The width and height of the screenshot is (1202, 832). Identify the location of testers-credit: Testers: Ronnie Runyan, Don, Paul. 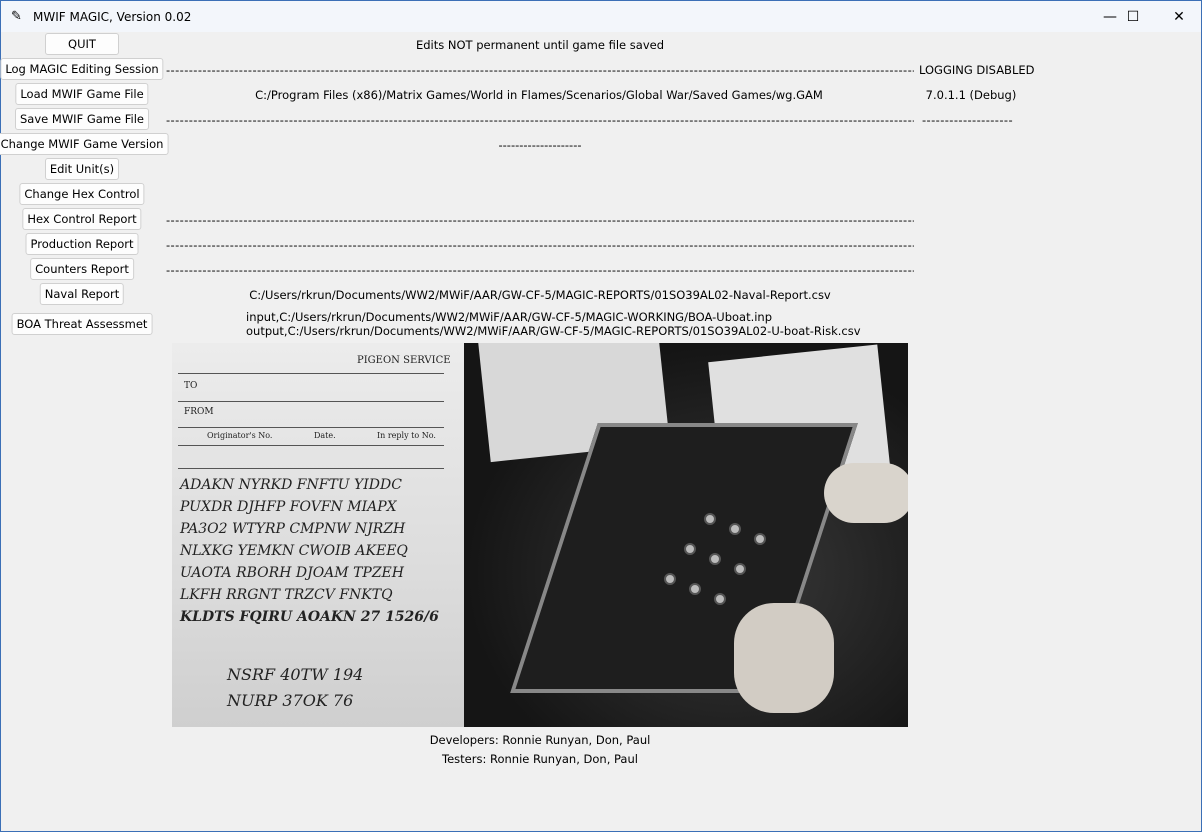
(540, 759).